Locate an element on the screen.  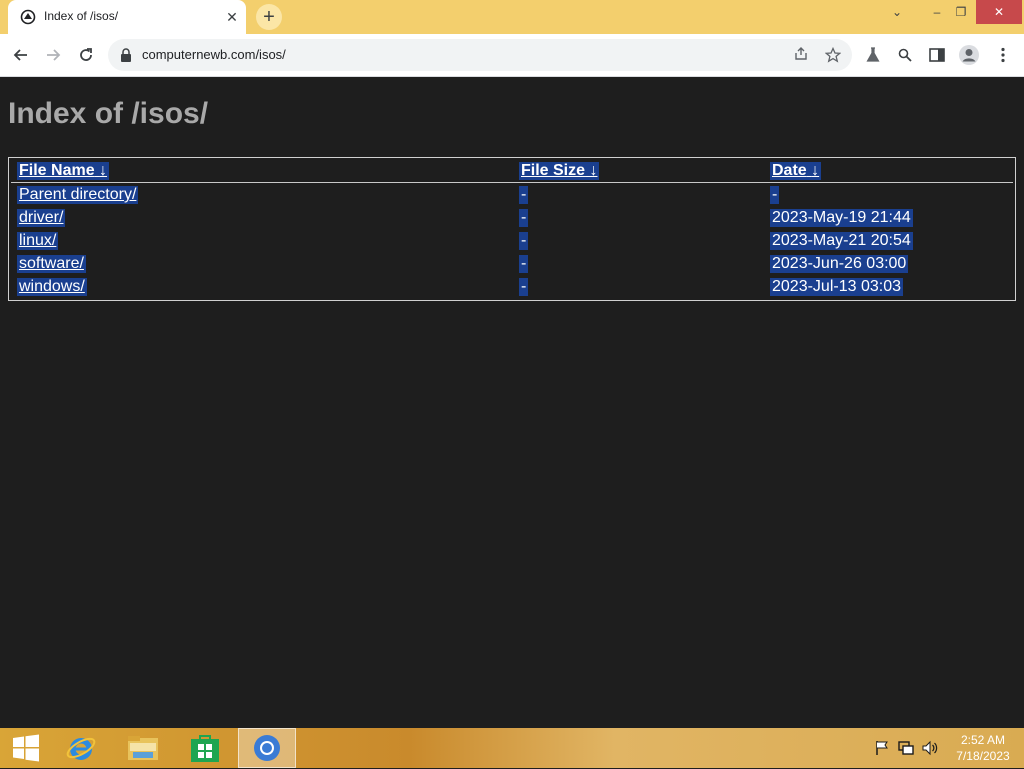
file-link-parent-directory: Parent directory/ is located at coordinates (78, 195).